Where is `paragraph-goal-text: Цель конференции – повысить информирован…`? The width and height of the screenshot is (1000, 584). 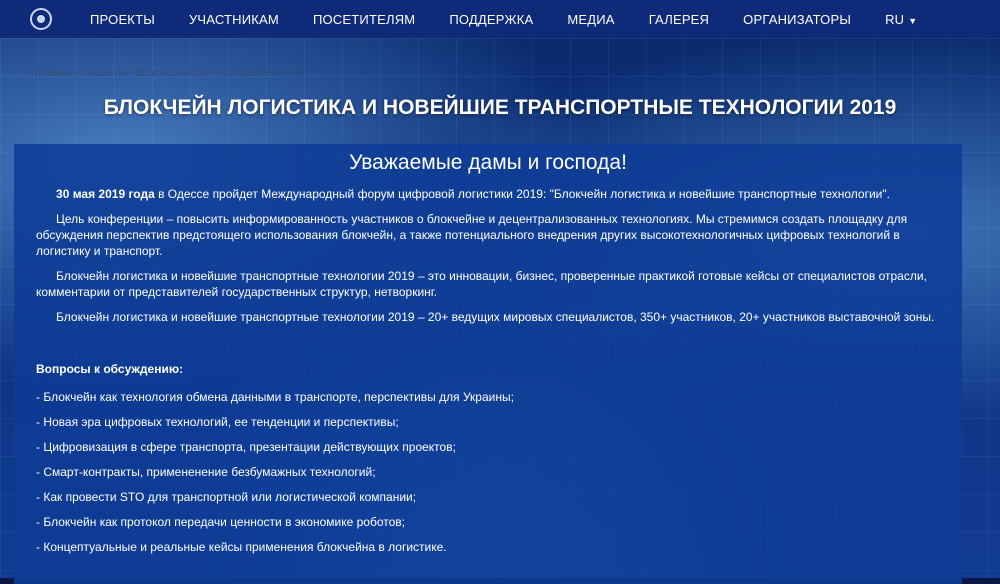 paragraph-goal-text: Цель конференции – повысить информирован… is located at coordinates (472, 235).